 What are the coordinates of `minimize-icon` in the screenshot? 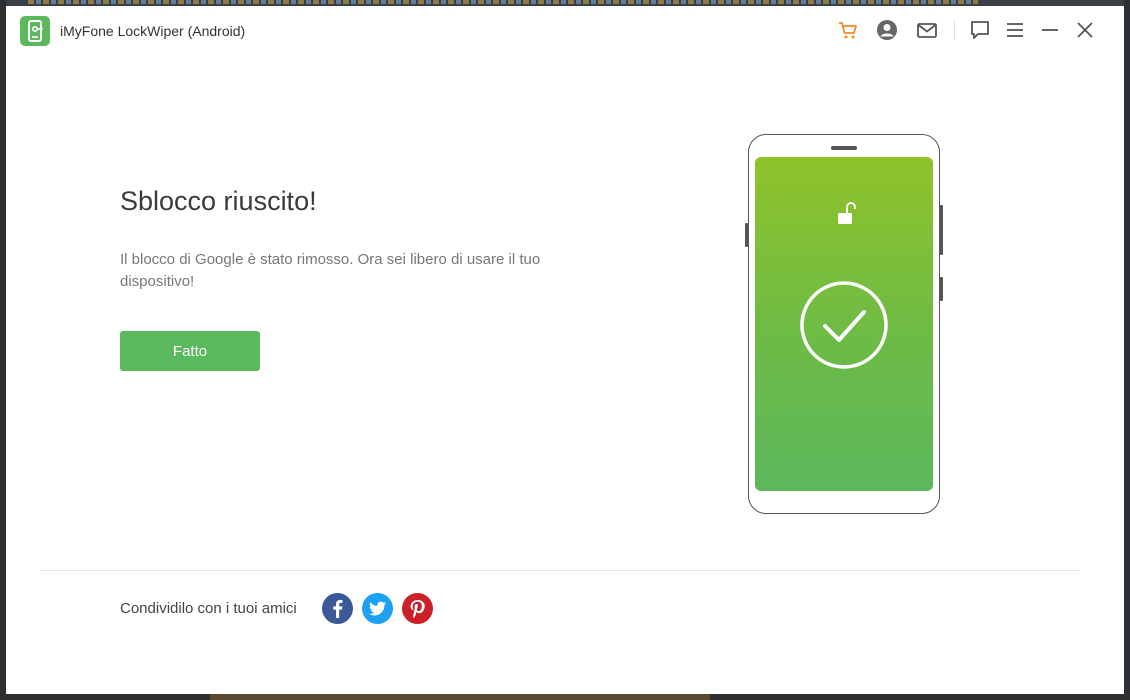 It's located at (1050, 30).